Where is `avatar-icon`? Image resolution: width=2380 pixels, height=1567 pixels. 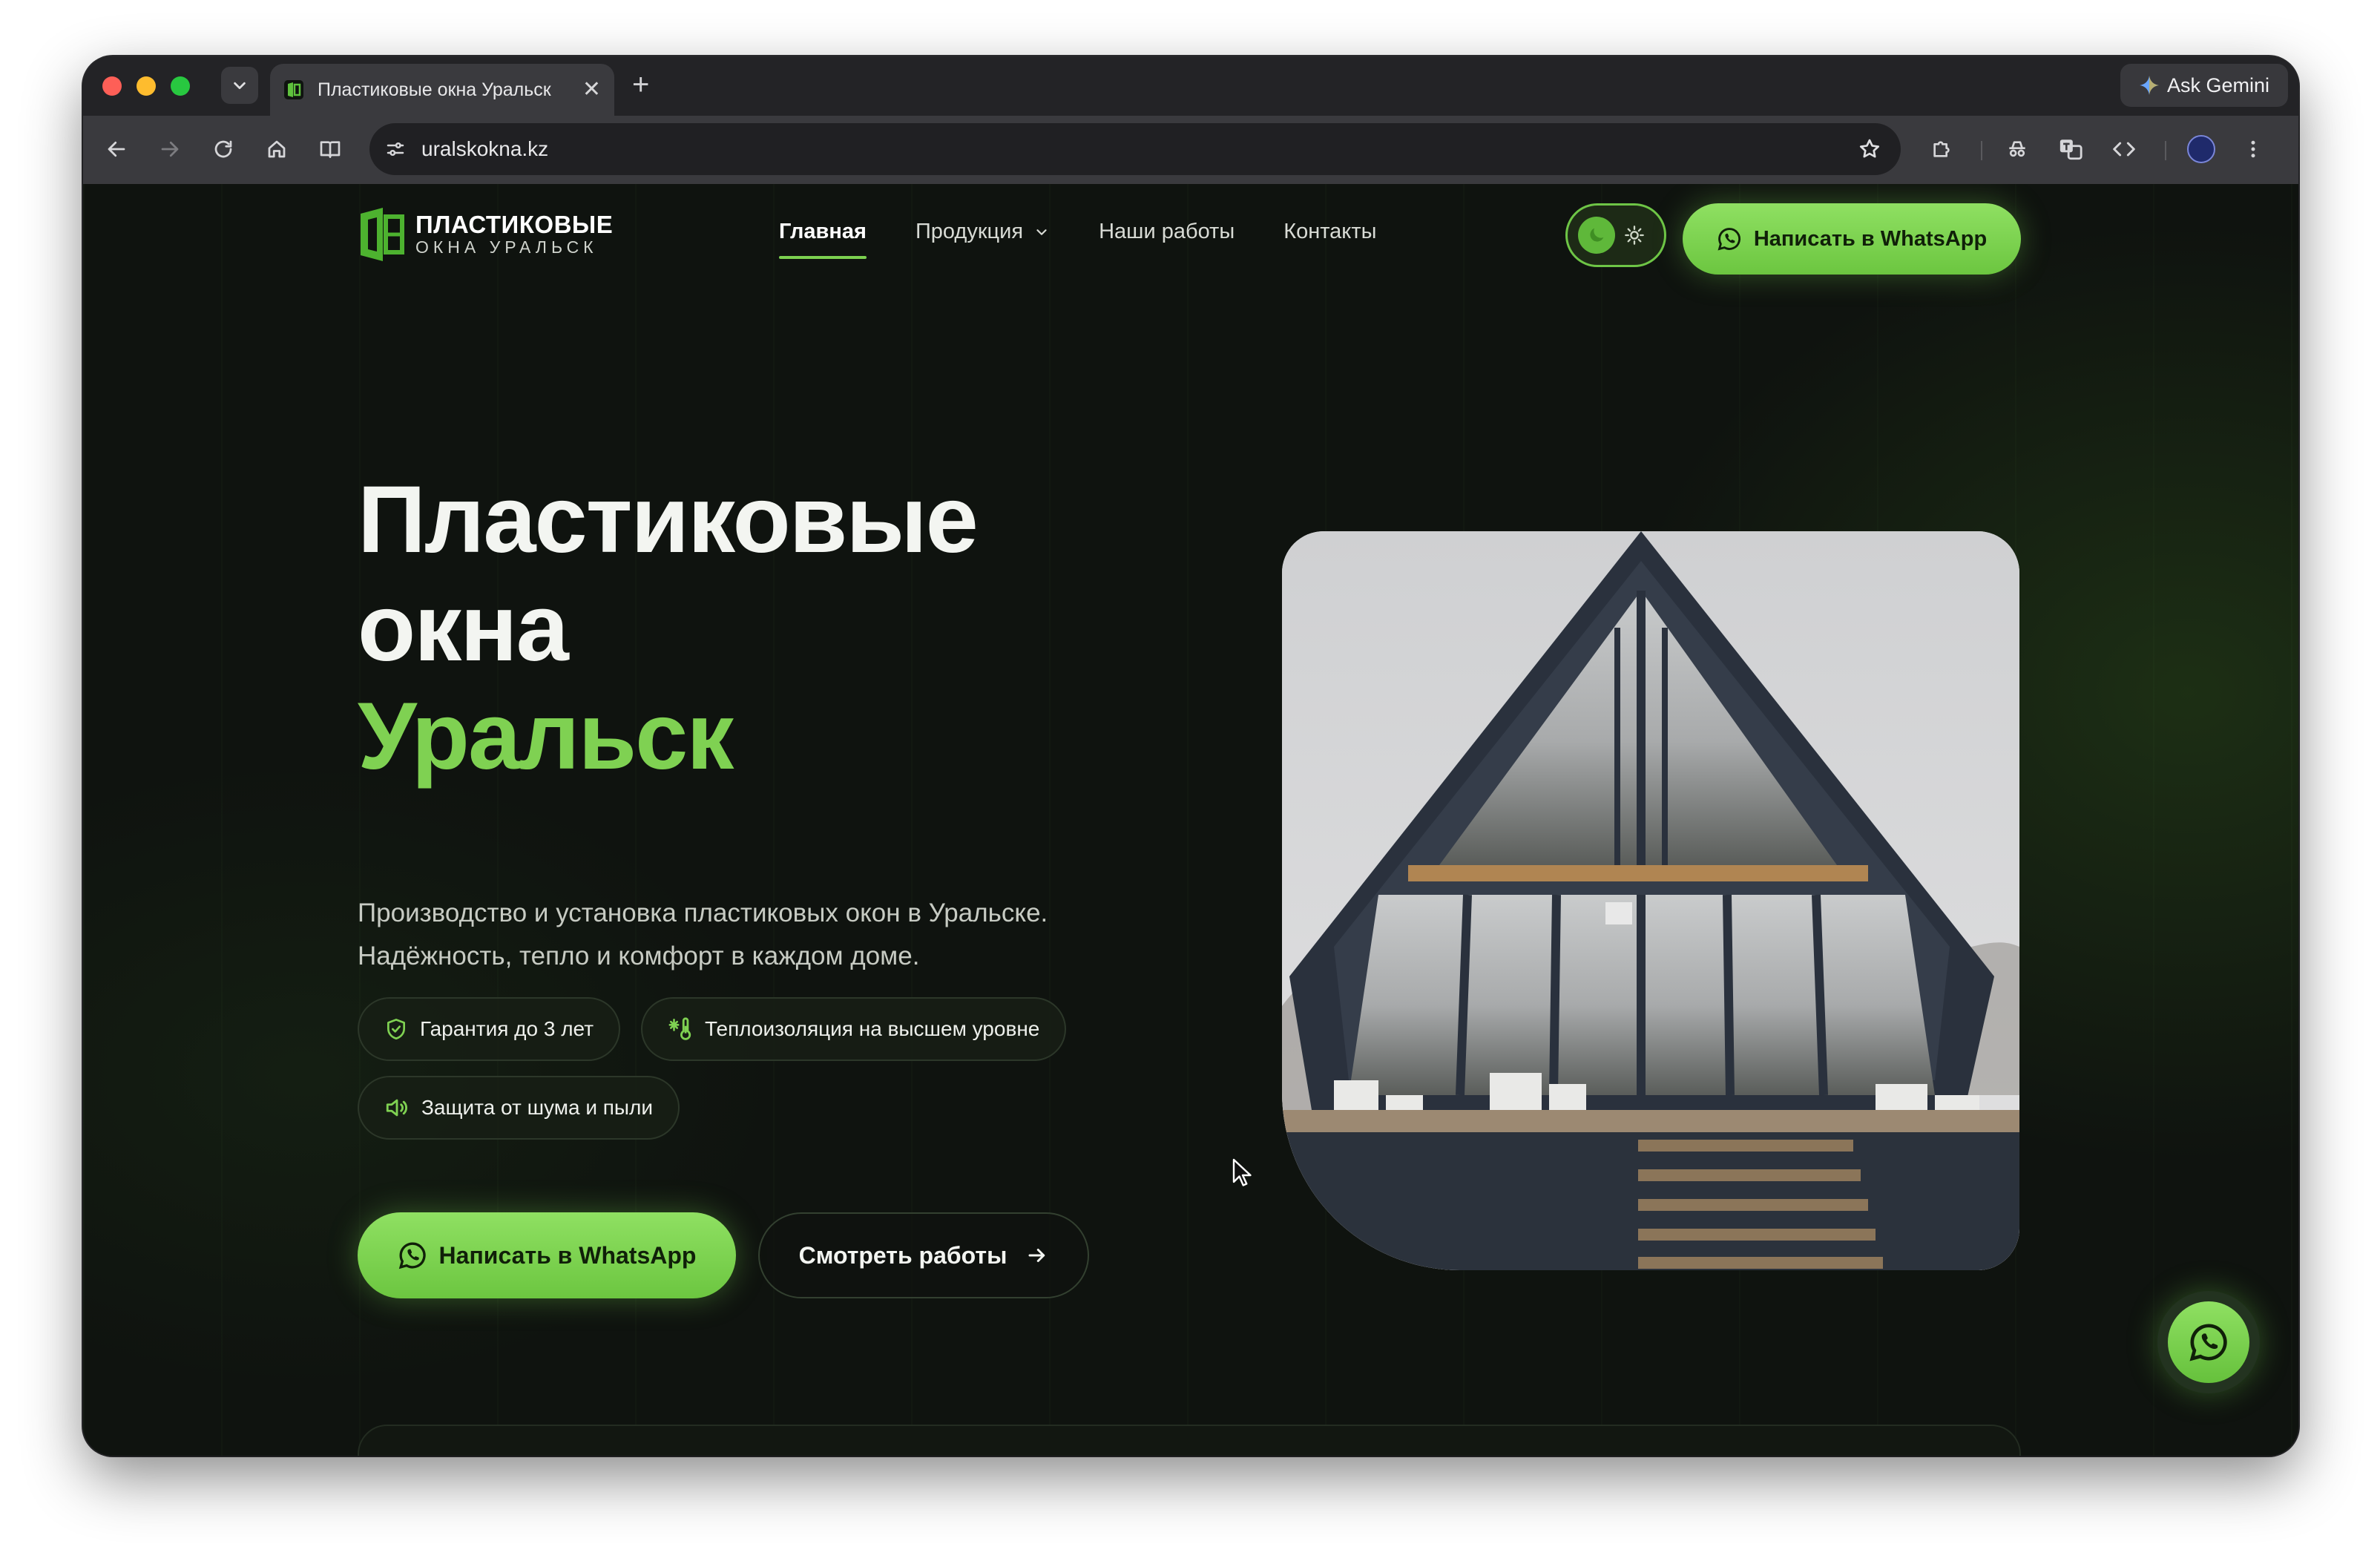
avatar-icon is located at coordinates (2201, 149).